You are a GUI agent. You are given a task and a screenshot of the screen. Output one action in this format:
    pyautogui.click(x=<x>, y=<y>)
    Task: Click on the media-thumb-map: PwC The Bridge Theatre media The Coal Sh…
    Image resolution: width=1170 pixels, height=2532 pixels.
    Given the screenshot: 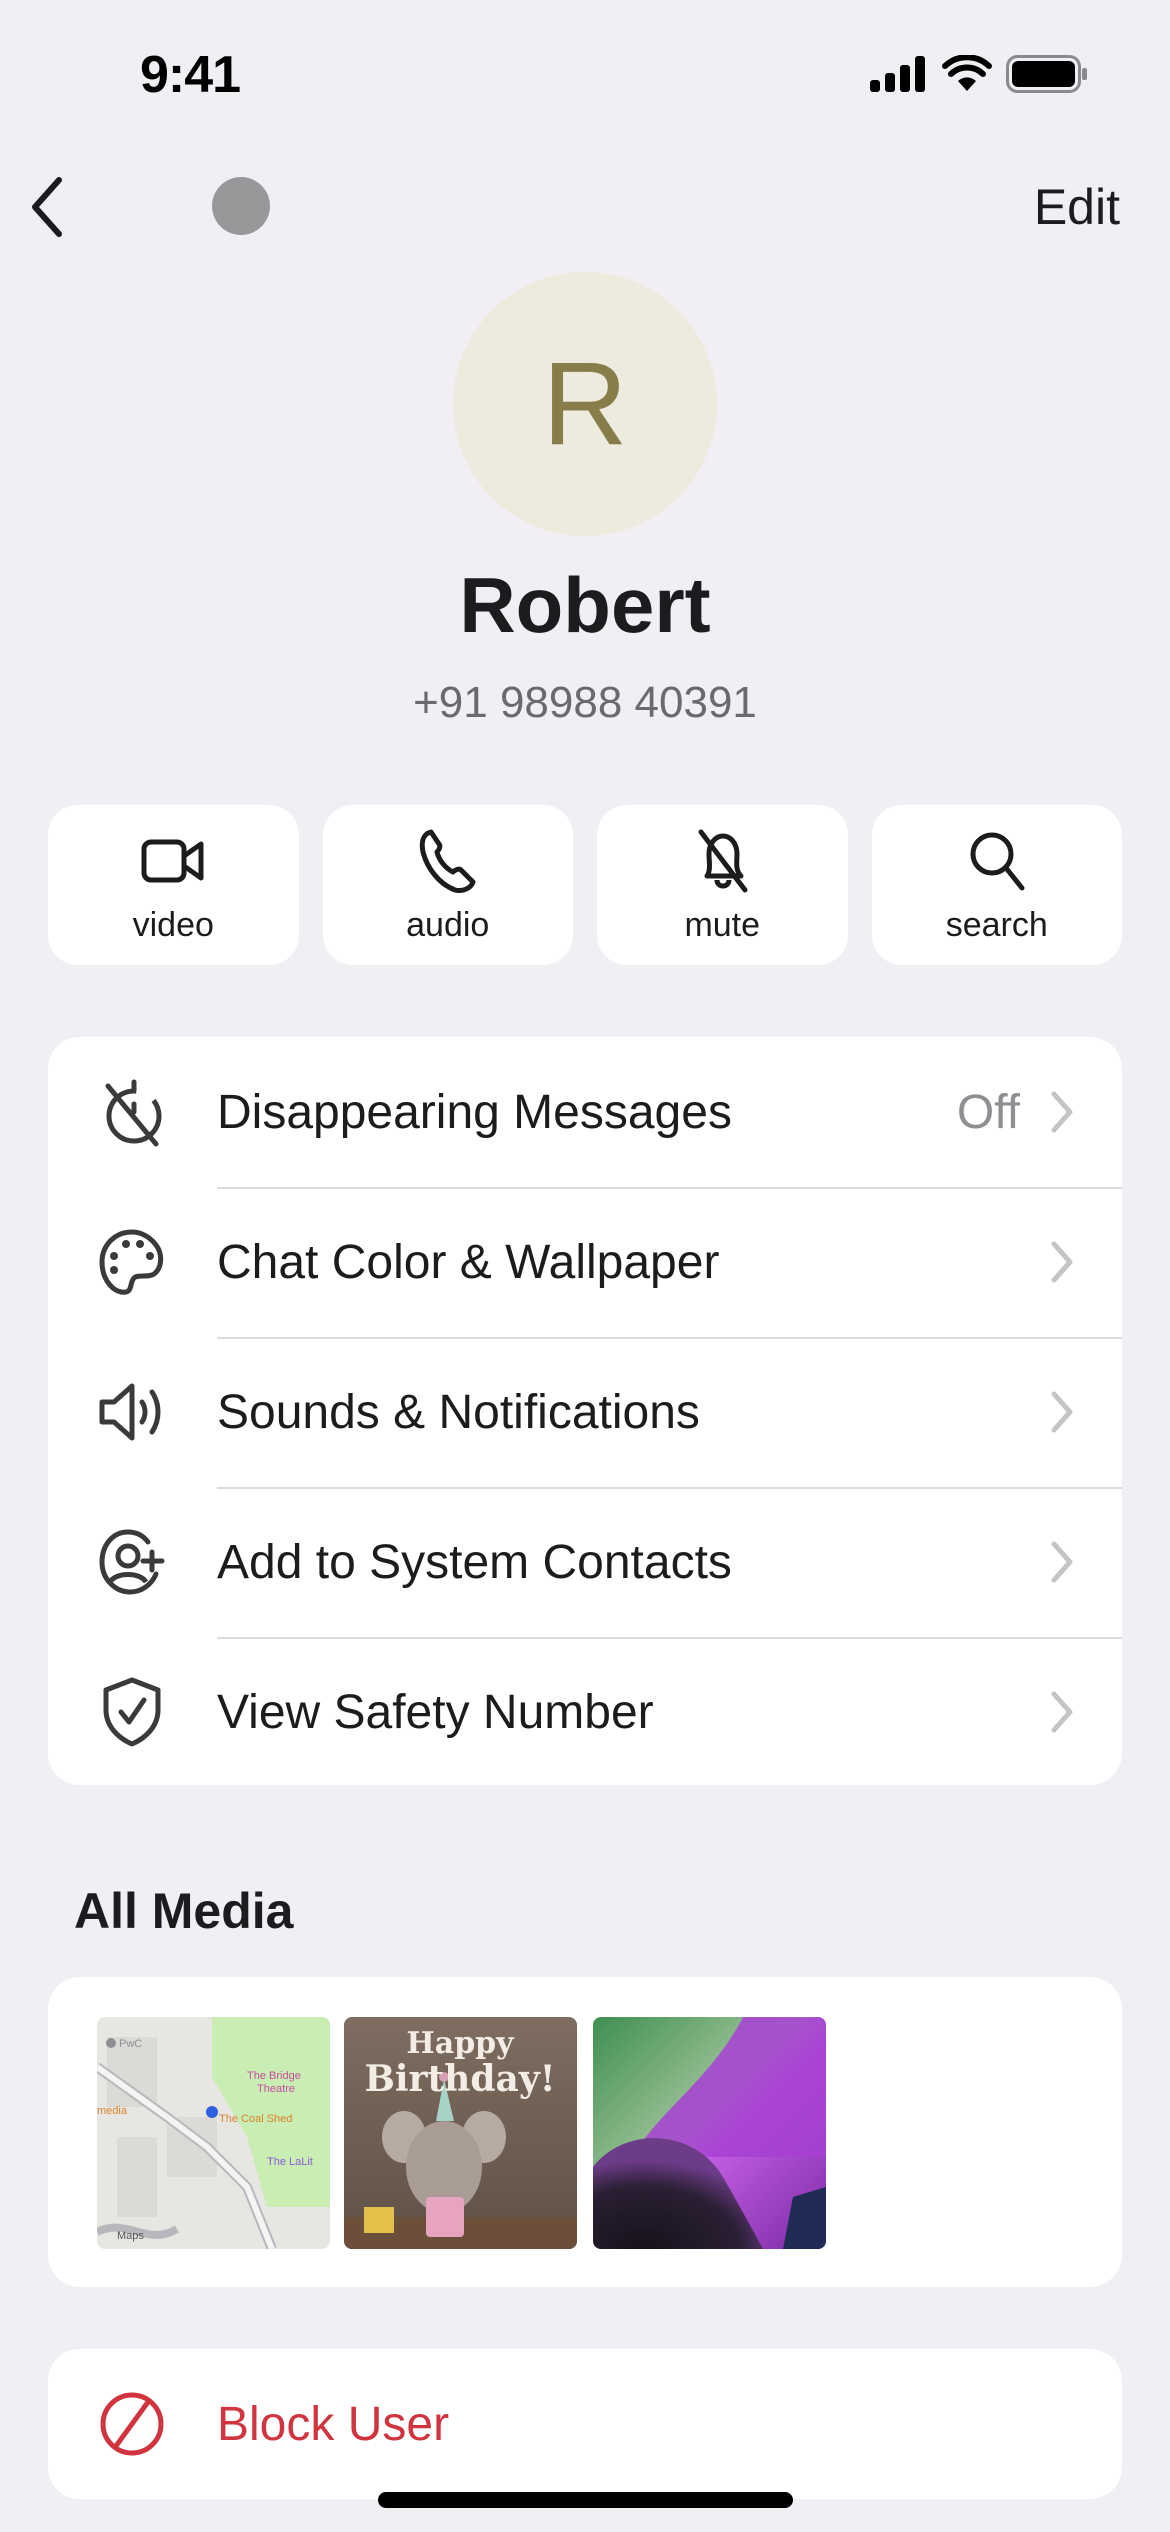 What is the action you would take?
    pyautogui.click(x=213, y=2133)
    